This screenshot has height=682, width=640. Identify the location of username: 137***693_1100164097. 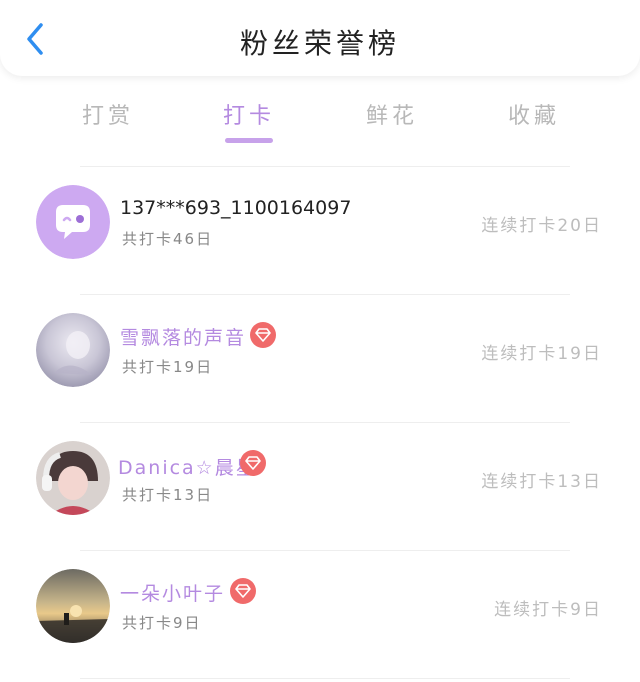
(236, 208).